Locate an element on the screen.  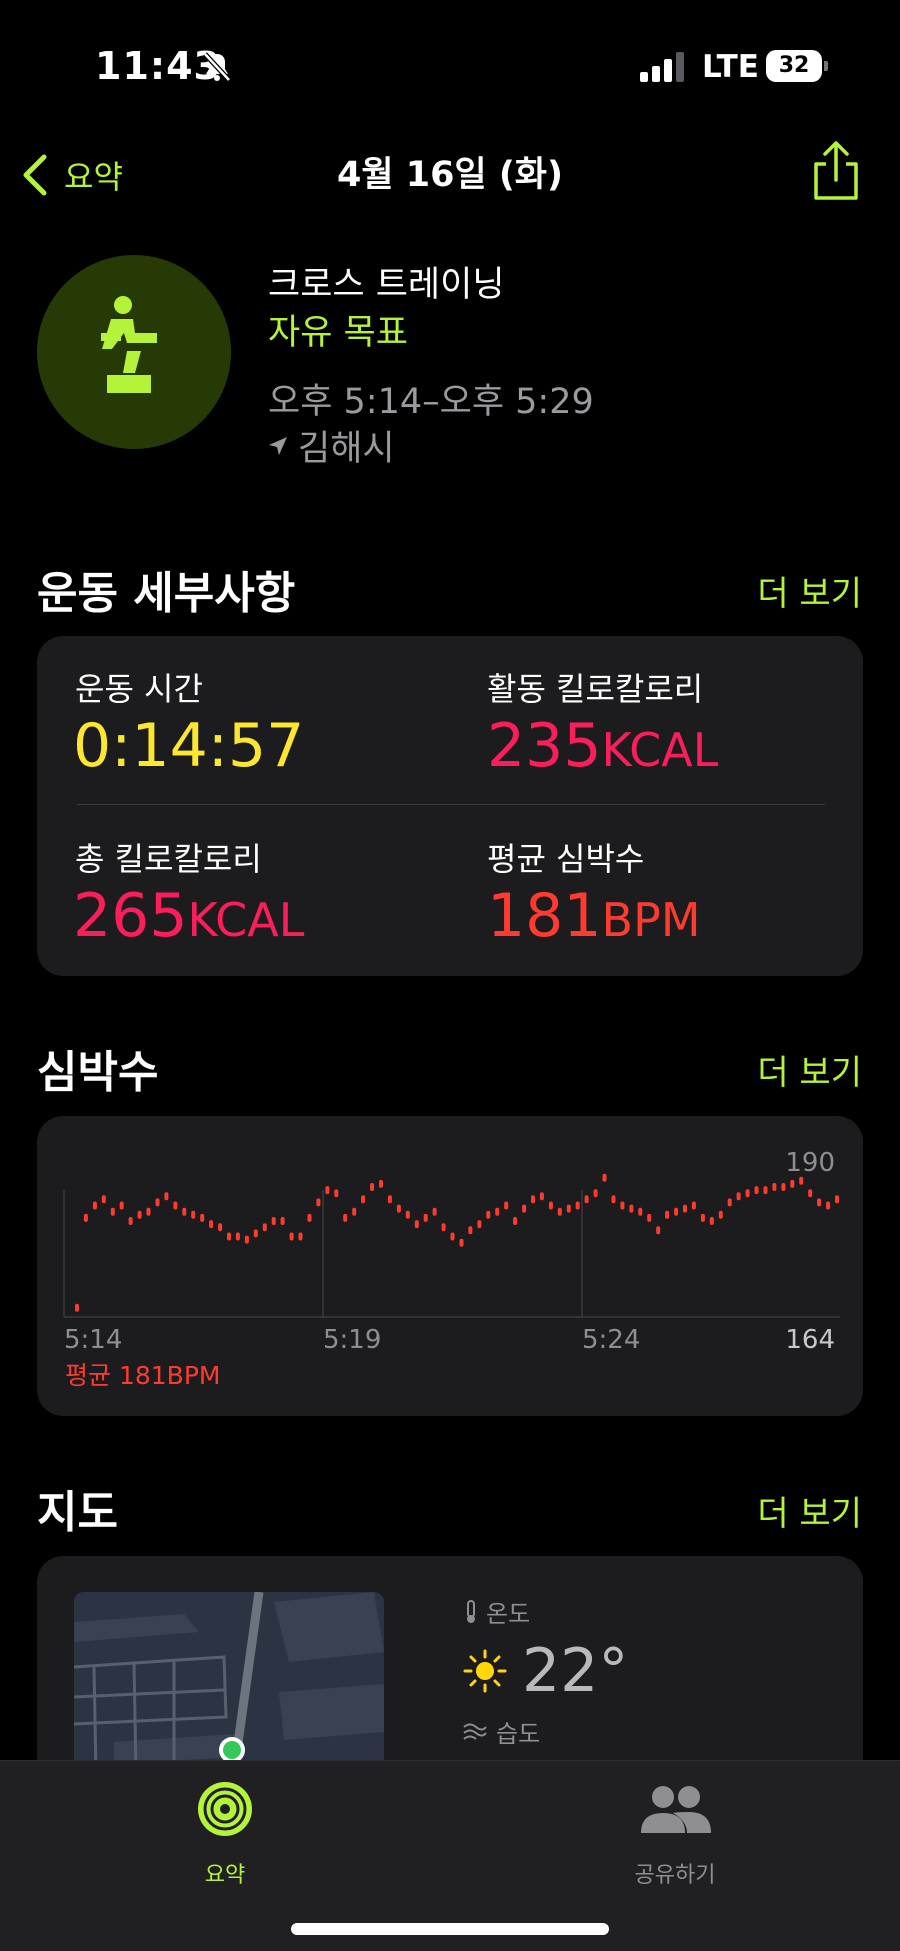
people-icon is located at coordinates (676, 1809).